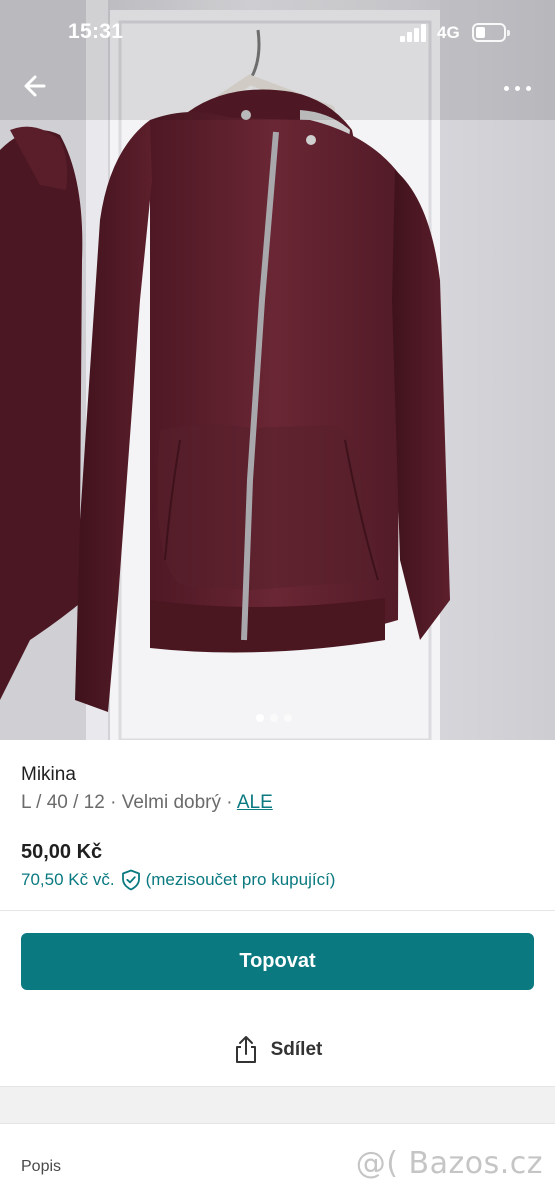 This screenshot has width=555, height=1200. What do you see at coordinates (491, 32) in the screenshot?
I see `battery-icon` at bounding box center [491, 32].